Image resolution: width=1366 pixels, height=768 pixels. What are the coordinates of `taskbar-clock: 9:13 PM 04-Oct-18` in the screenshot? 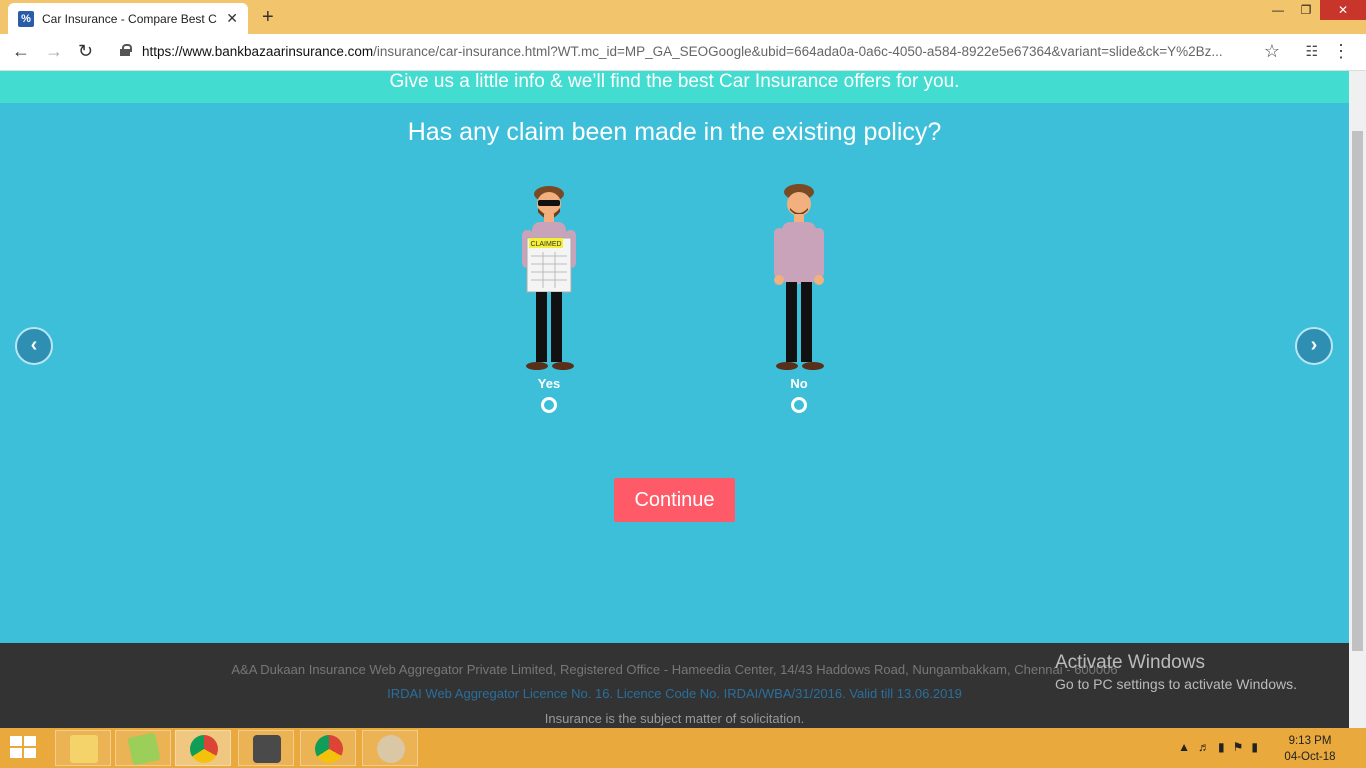 It's located at (1310, 749).